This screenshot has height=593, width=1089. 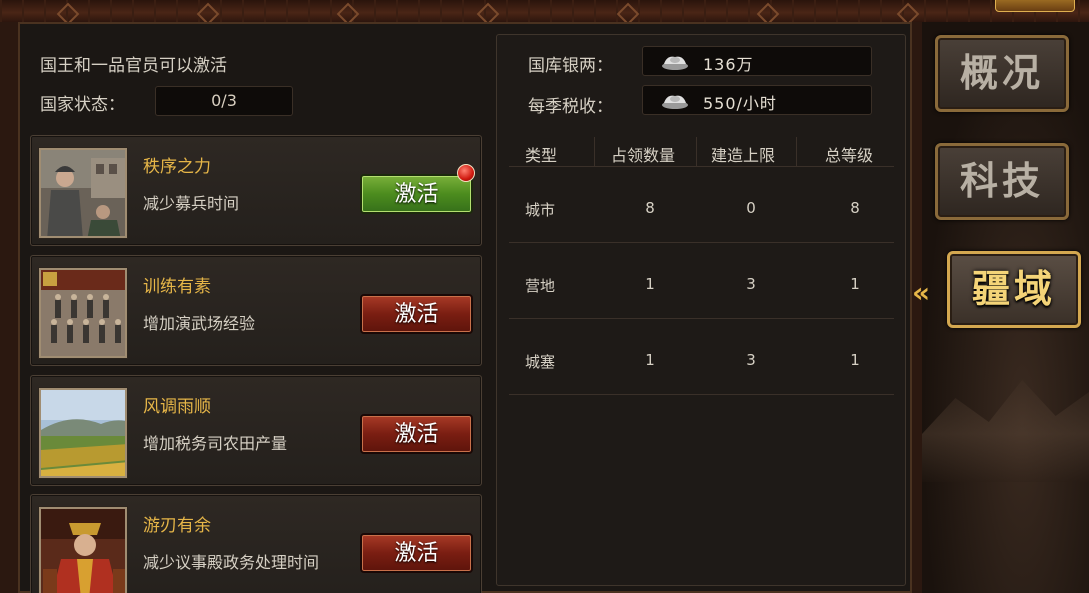 I want to click on buff-thumbnail-efficiency, so click(x=83, y=550).